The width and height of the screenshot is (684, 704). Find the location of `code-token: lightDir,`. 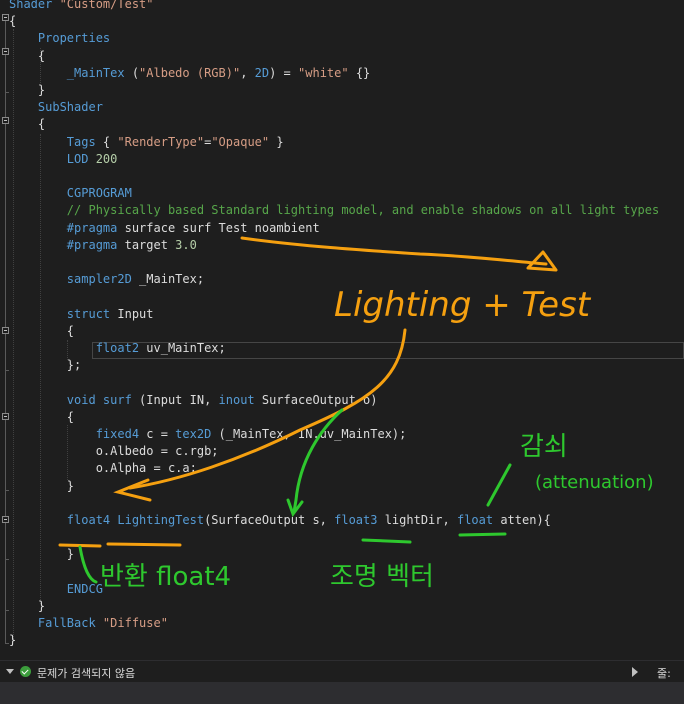

code-token: lightDir, is located at coordinates (417, 520).